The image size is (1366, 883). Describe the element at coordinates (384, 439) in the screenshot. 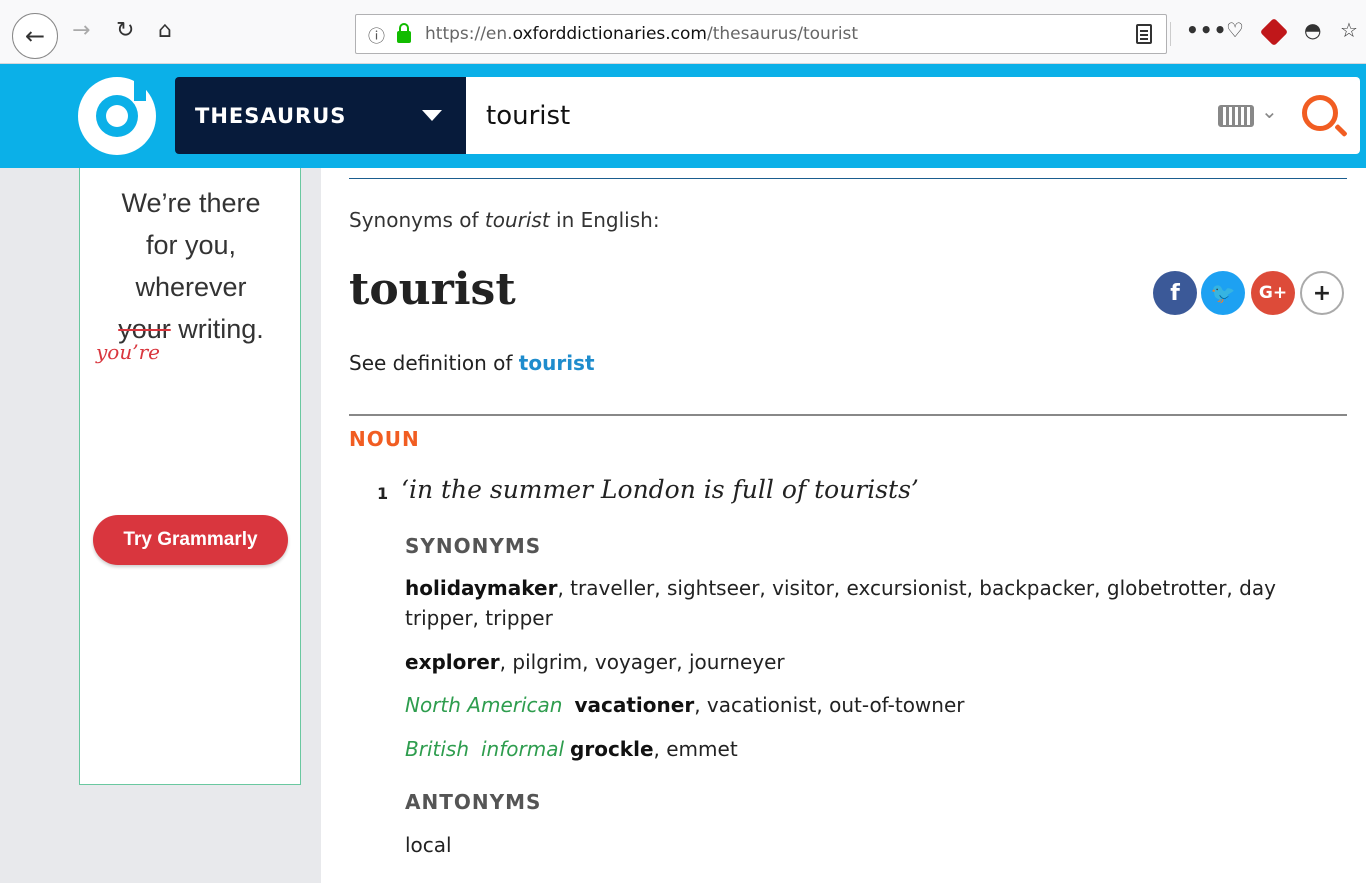

I see `part-of-speech: NOUN` at that location.